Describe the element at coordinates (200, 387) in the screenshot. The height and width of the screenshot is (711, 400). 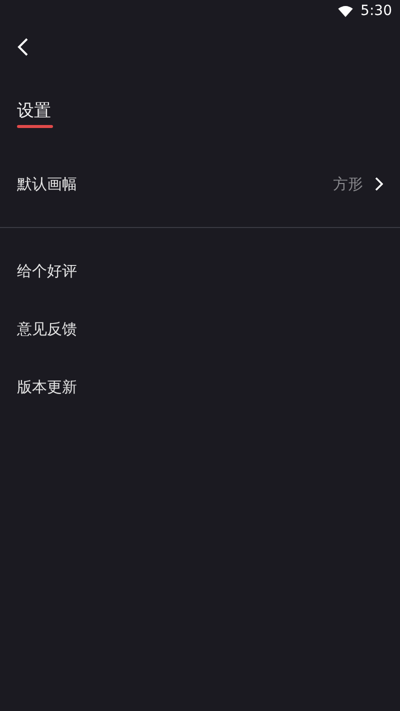
I see `menu-item: 版本更新` at that location.